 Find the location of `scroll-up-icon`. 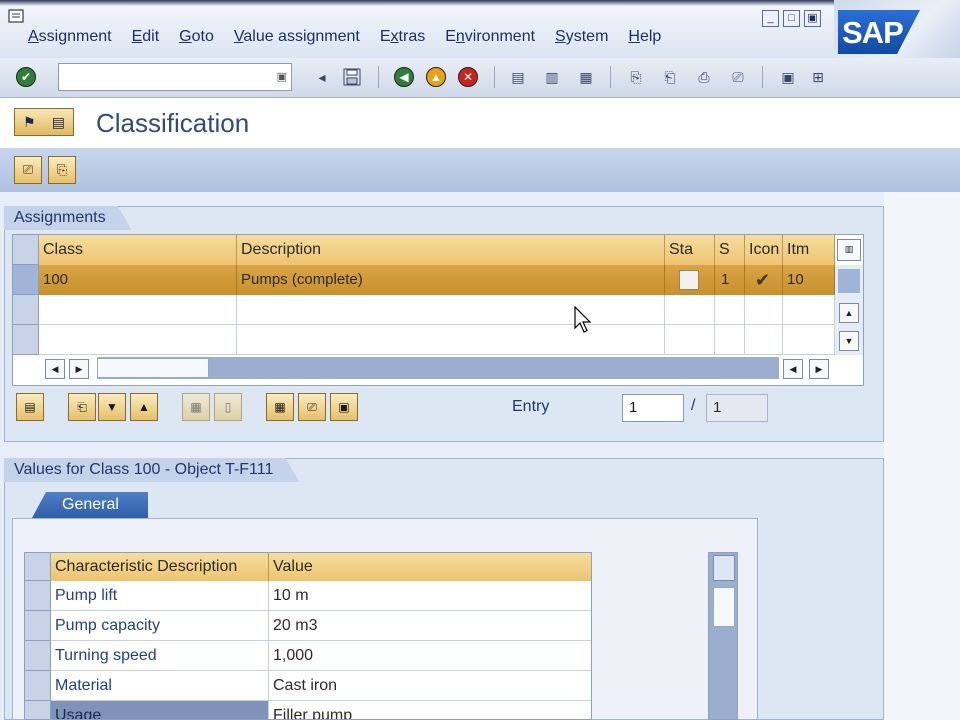

scroll-up-icon is located at coordinates (724, 568).